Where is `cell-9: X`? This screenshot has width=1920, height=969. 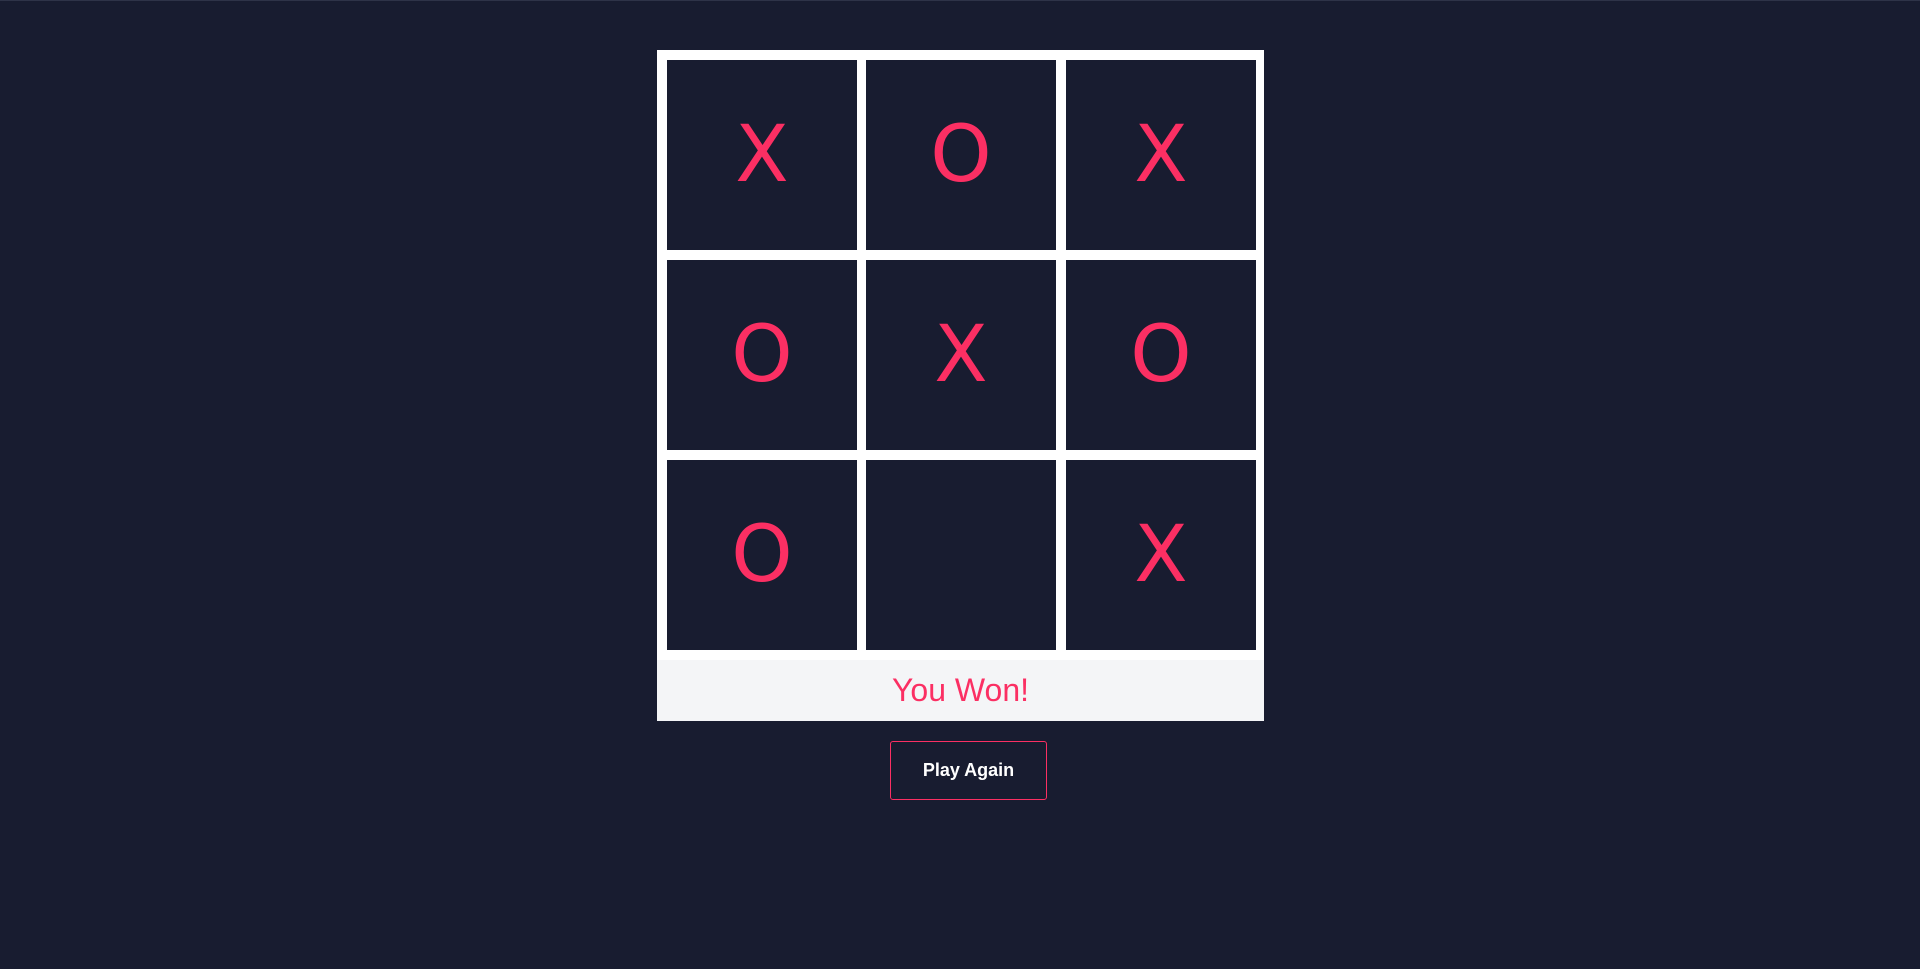 cell-9: X is located at coordinates (1161, 555).